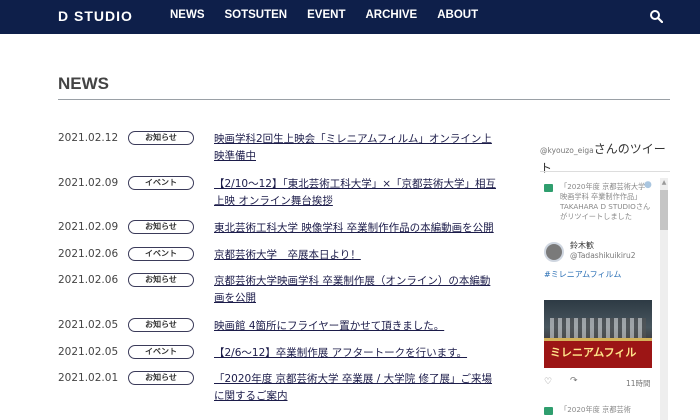 This screenshot has width=700, height=420. I want to click on scroll-up-arrow-icon: ▲, so click(664, 183).